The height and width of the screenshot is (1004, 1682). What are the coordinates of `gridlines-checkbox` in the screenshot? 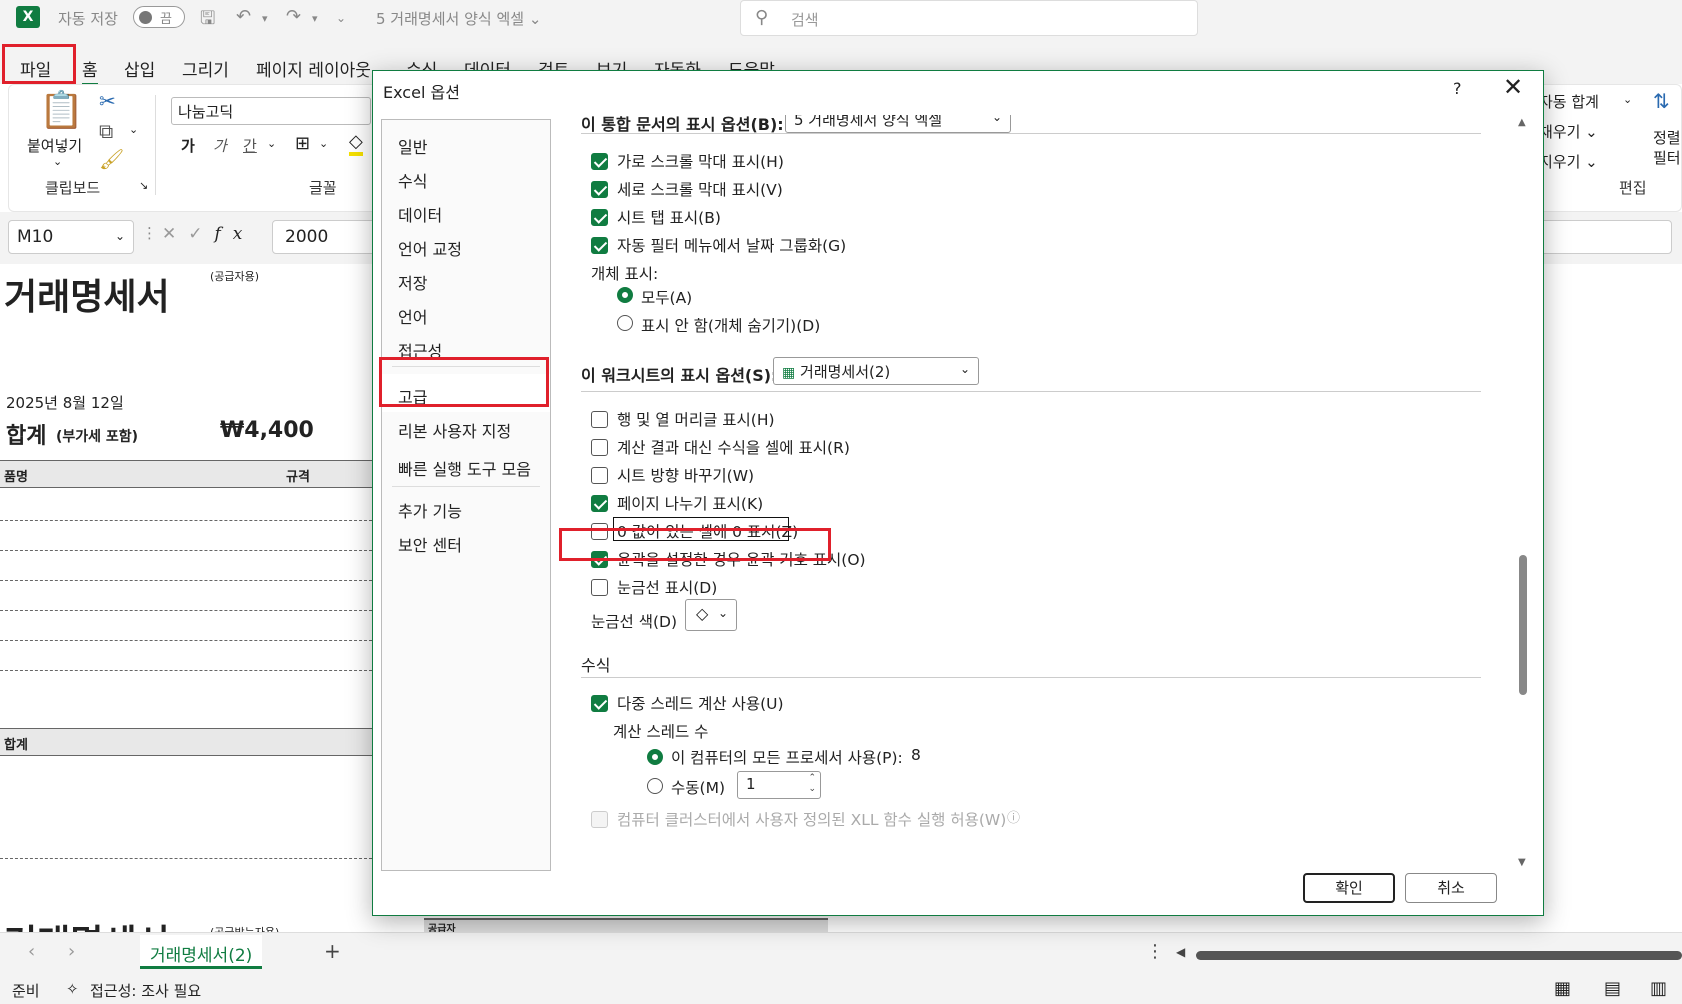 It's located at (599, 587).